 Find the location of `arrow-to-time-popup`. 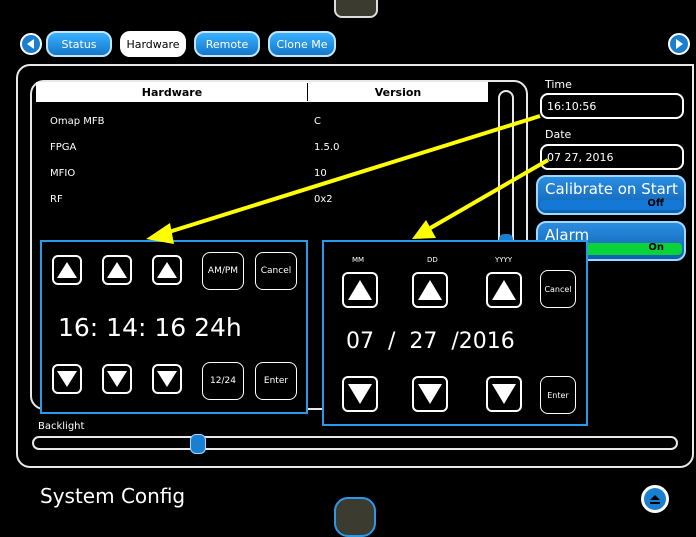

arrow-to-time-popup is located at coordinates (348, 176).